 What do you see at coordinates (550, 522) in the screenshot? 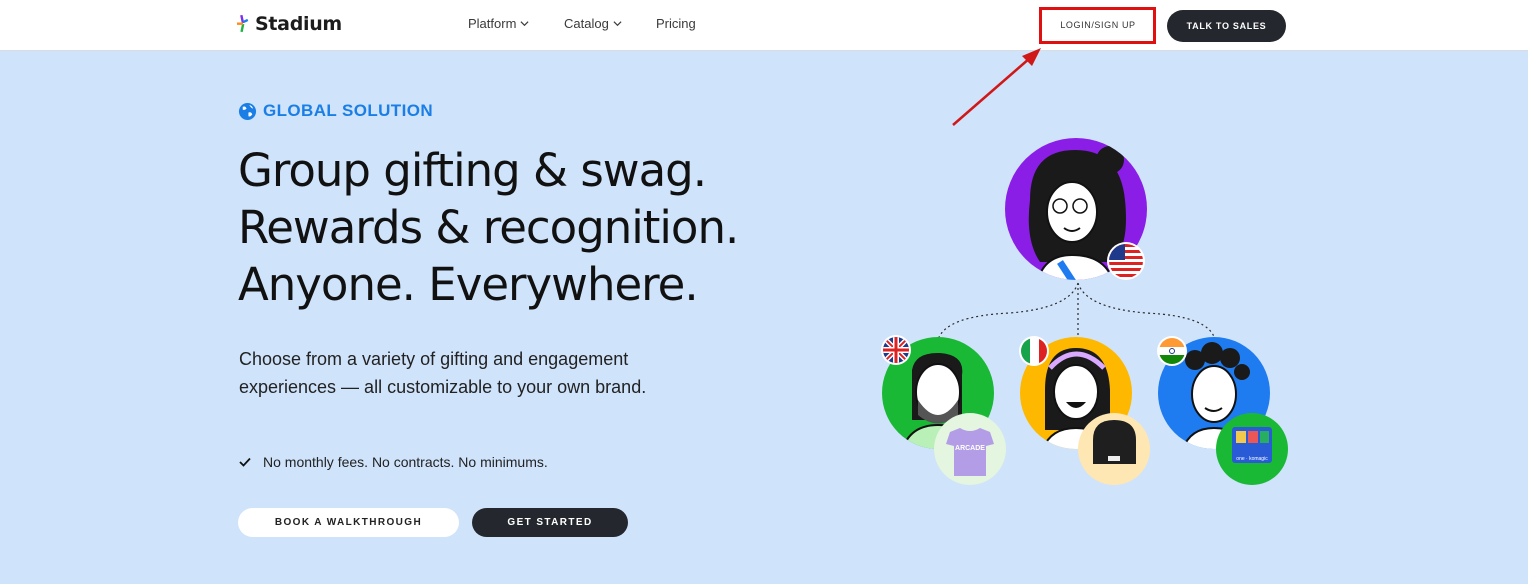
I see `get-started-button: GET STARTED` at bounding box center [550, 522].